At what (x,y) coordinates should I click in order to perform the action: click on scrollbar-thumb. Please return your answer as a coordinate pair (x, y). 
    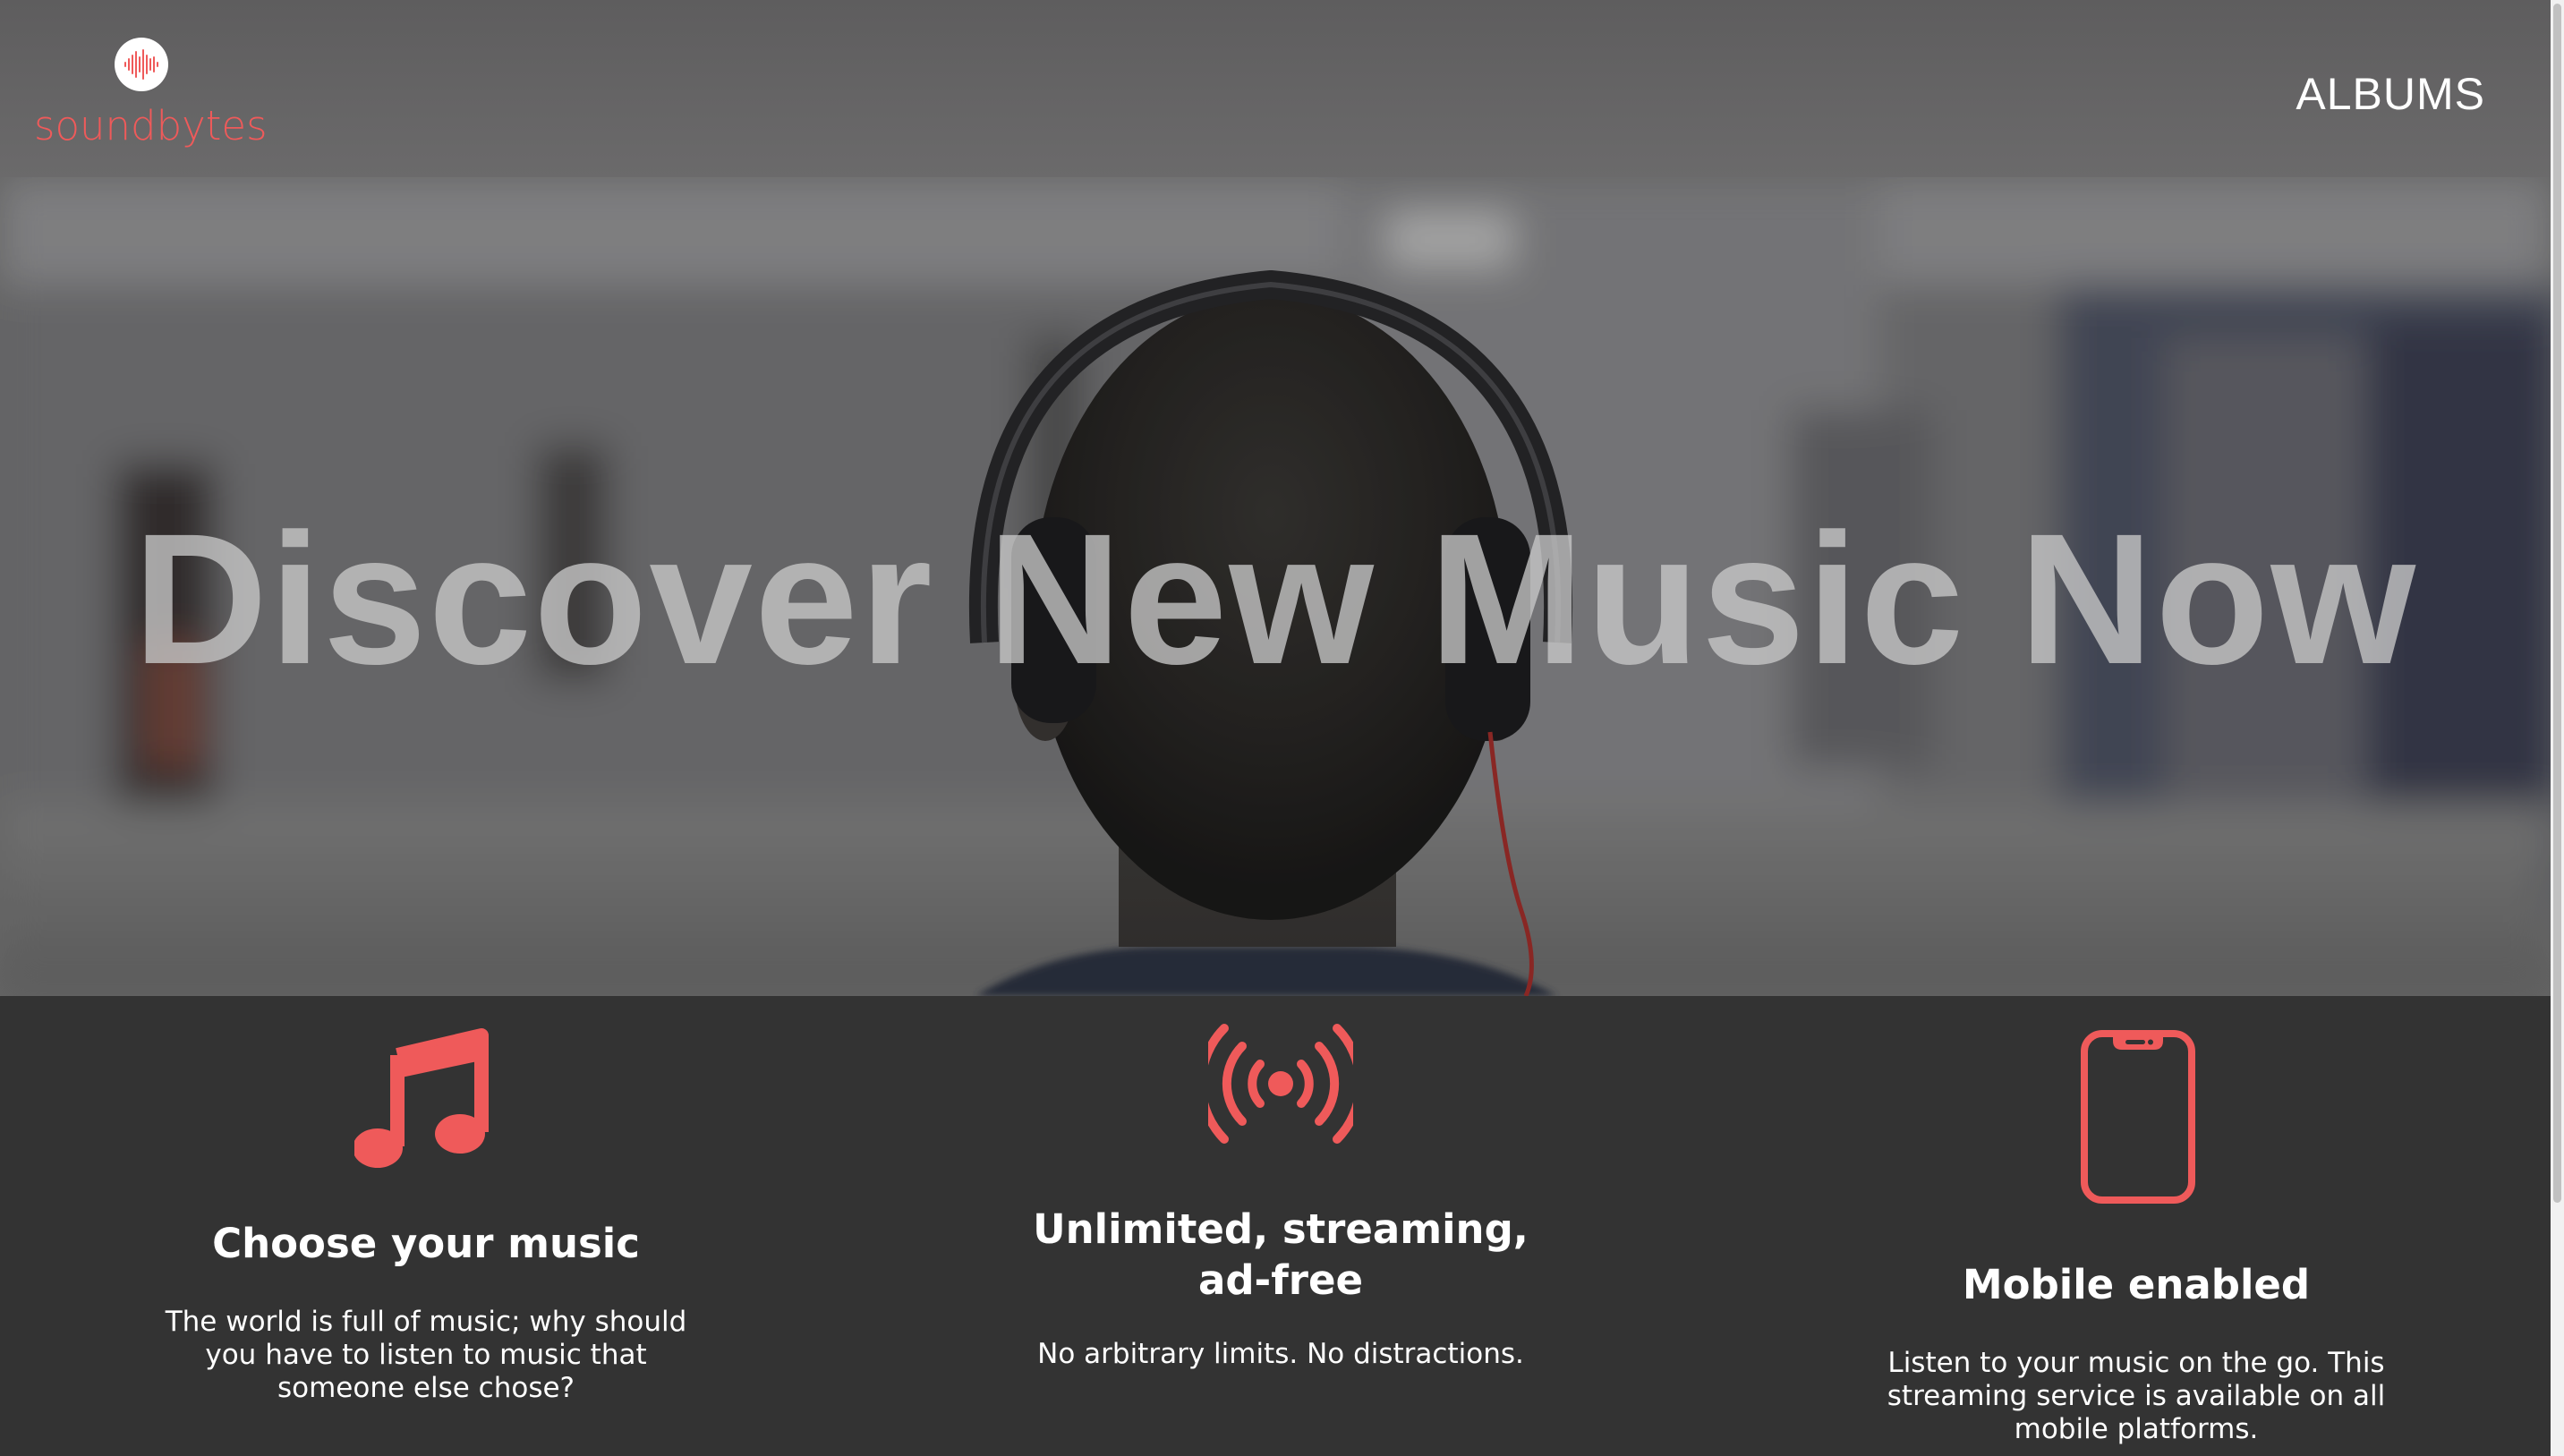
    Looking at the image, I should click on (2557, 604).